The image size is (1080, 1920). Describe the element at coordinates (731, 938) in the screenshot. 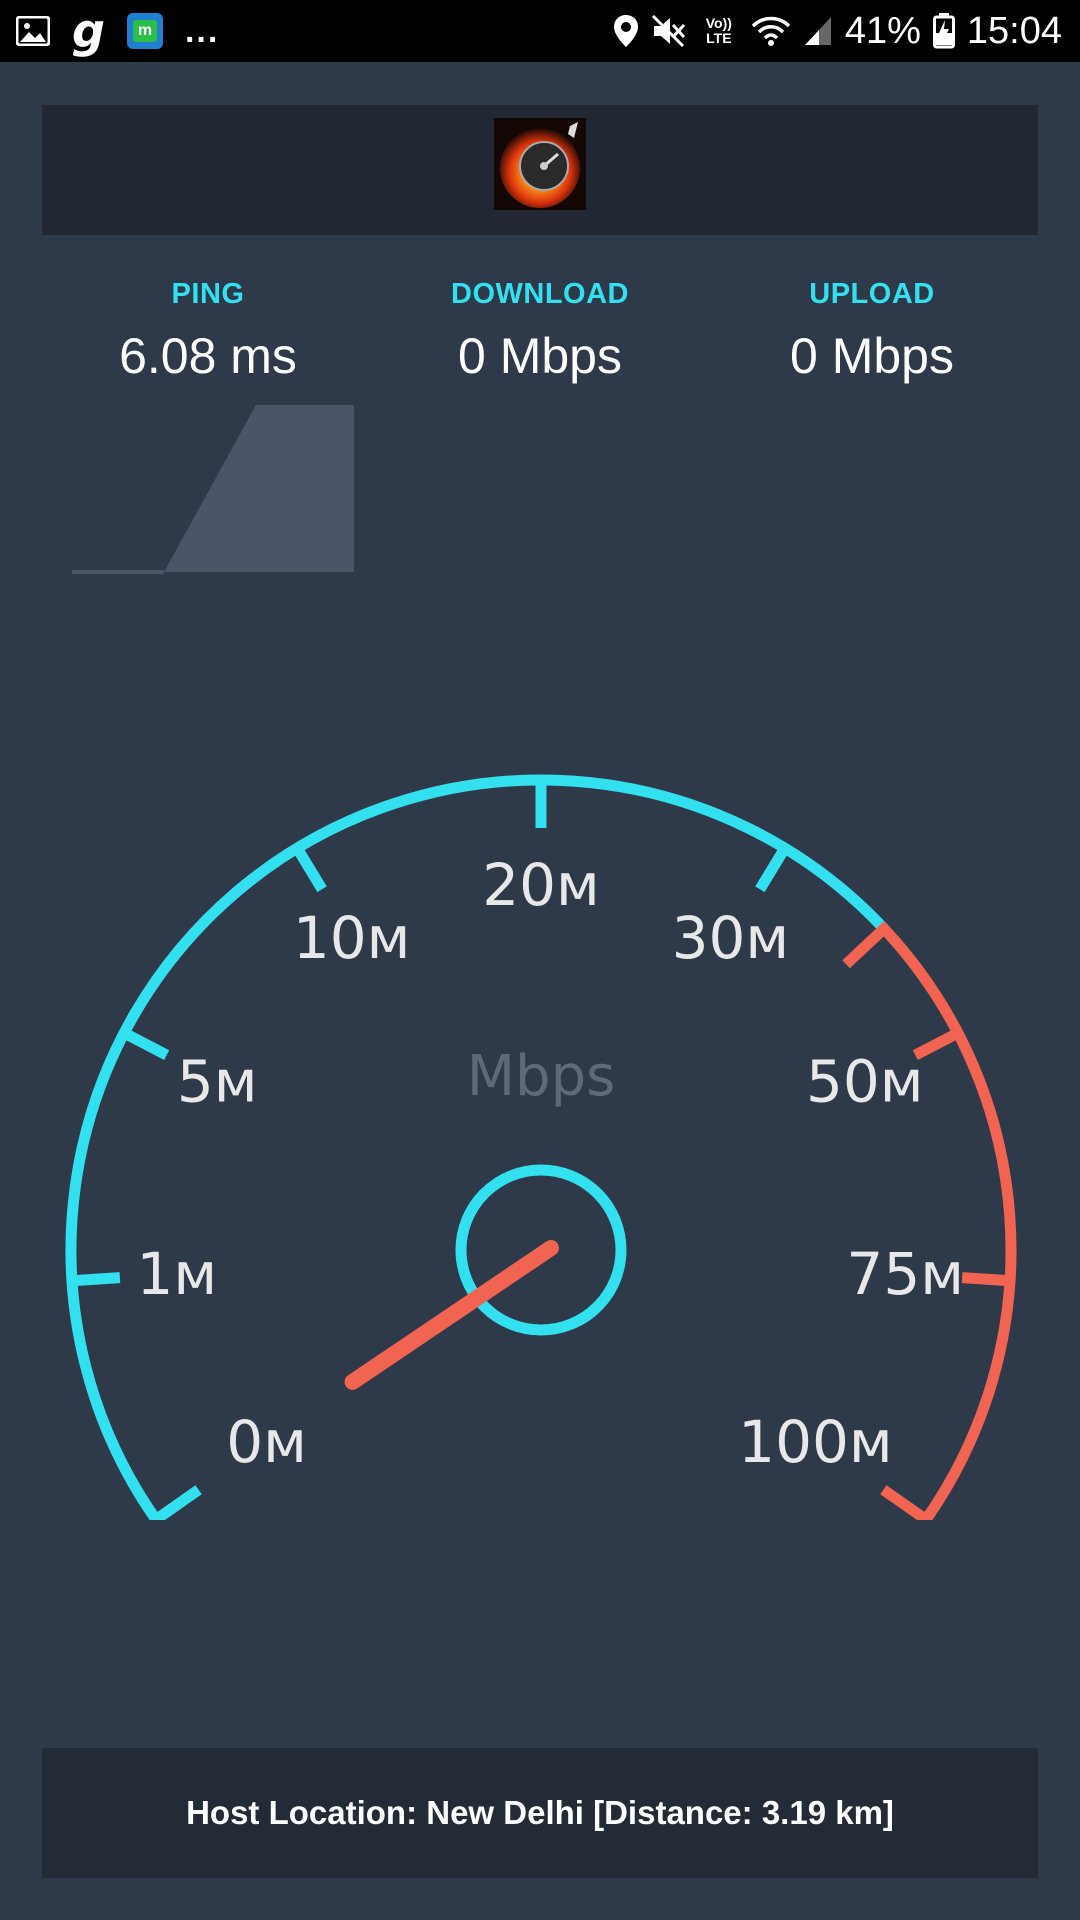

I see `gauge-tick-label: 30м` at that location.